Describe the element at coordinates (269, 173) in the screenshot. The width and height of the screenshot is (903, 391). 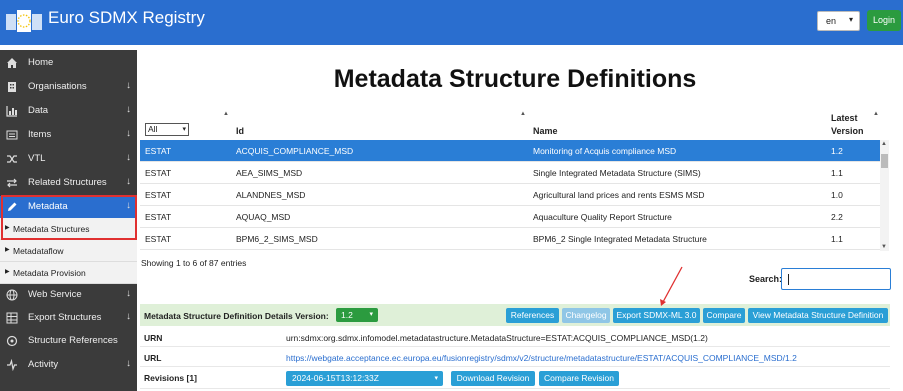
I see `cell-id: AEA_SIMS_MSD` at that location.